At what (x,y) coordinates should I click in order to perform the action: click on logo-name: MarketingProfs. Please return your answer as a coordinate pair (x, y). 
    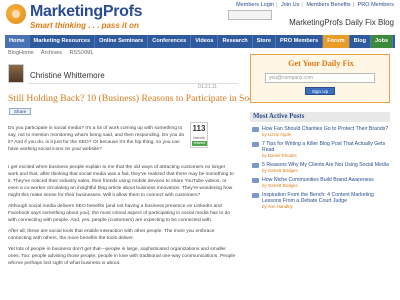
    Looking at the image, I should click on (86, 11).